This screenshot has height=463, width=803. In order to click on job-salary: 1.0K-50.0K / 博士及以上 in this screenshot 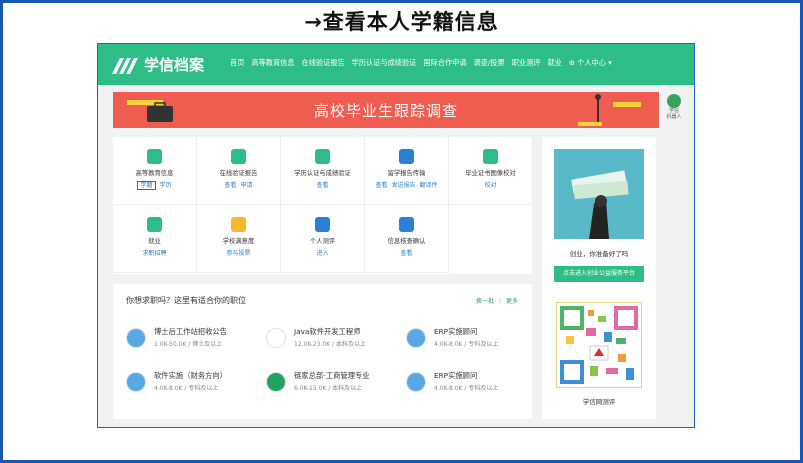, I will do `click(188, 344)`.